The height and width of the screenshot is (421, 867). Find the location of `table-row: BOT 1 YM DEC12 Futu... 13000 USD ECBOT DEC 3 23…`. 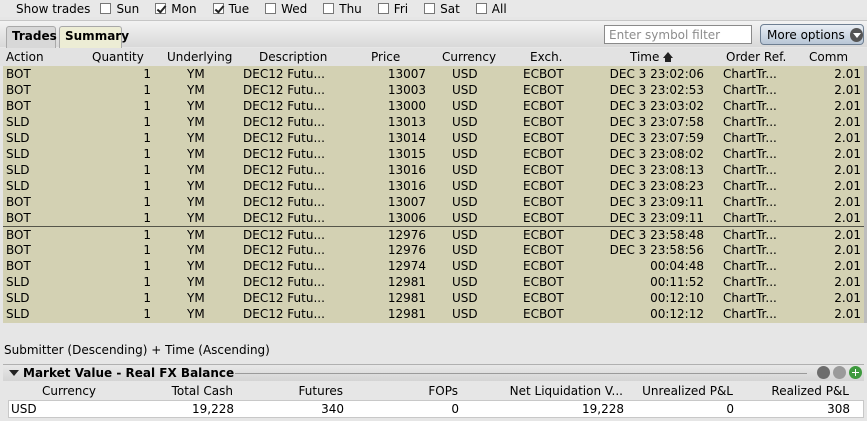

table-row: BOT 1 YM DEC12 Futu... 13000 USD ECBOT DEC 3 23… is located at coordinates (433, 106).